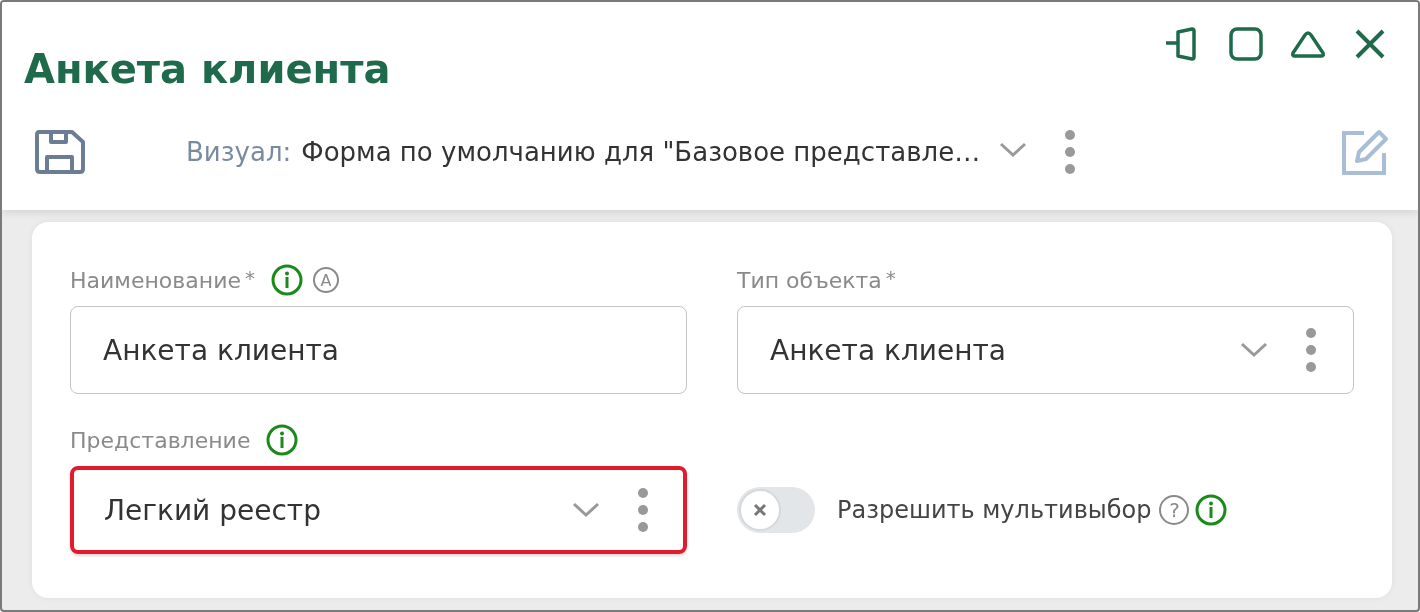 The image size is (1420, 612). Describe the element at coordinates (994, 510) in the screenshot. I see `toggle-label: Разрешить мультивыбор` at that location.